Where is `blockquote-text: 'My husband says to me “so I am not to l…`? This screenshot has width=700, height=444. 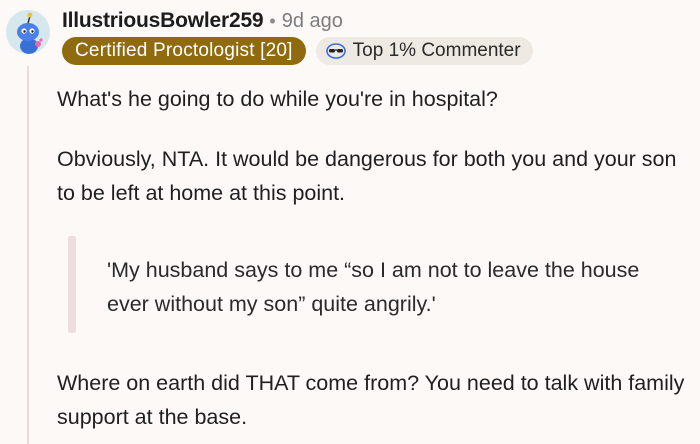
blockquote-text: 'My husband says to me “so I am not to l… is located at coordinates (373, 287).